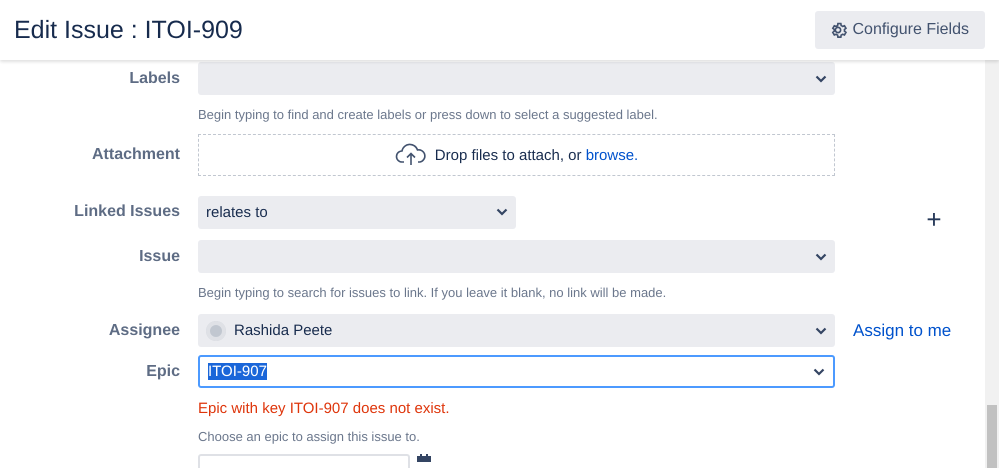 The image size is (999, 468). I want to click on assign-to-me-link: Assign to me, so click(919, 330).